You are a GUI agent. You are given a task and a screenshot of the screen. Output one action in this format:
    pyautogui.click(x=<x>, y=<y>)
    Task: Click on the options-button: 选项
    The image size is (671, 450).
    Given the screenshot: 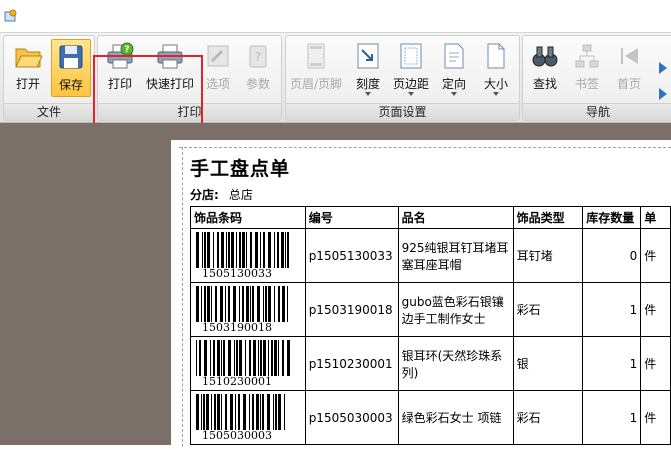 What is the action you would take?
    pyautogui.click(x=218, y=68)
    